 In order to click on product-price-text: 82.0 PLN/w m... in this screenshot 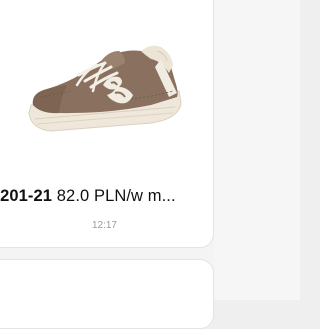, I will do `click(116, 196)`.